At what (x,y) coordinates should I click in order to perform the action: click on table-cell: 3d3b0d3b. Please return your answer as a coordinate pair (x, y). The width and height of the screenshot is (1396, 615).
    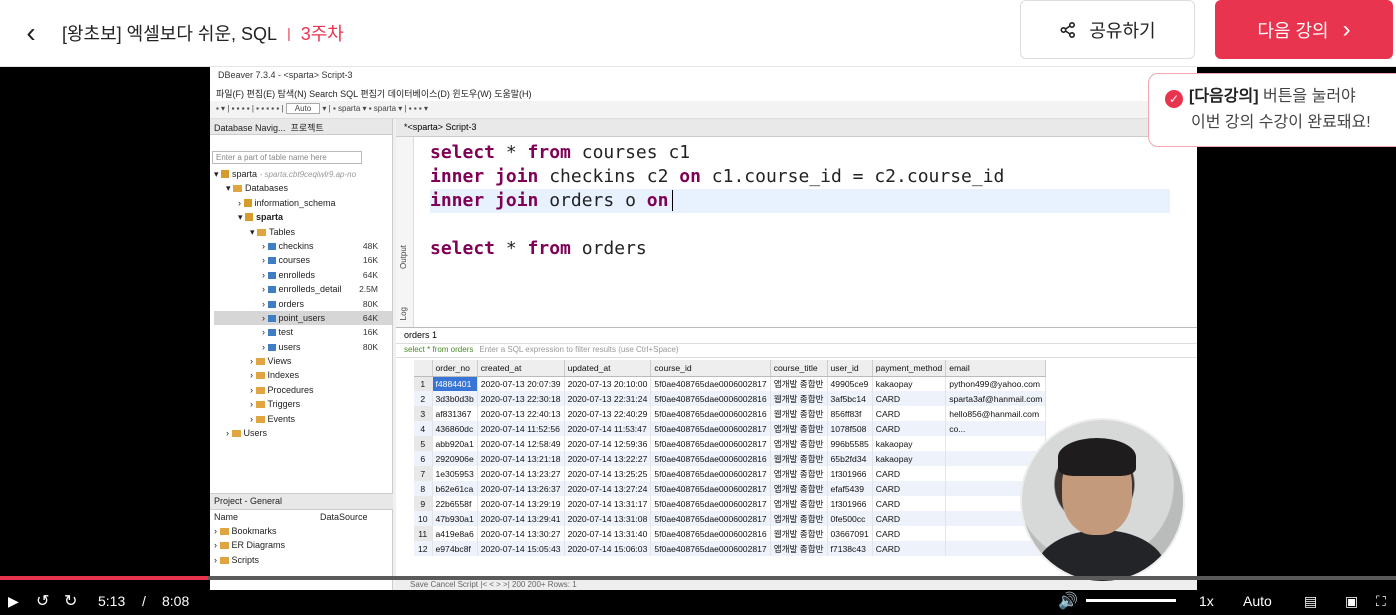
    Looking at the image, I should click on (455, 398).